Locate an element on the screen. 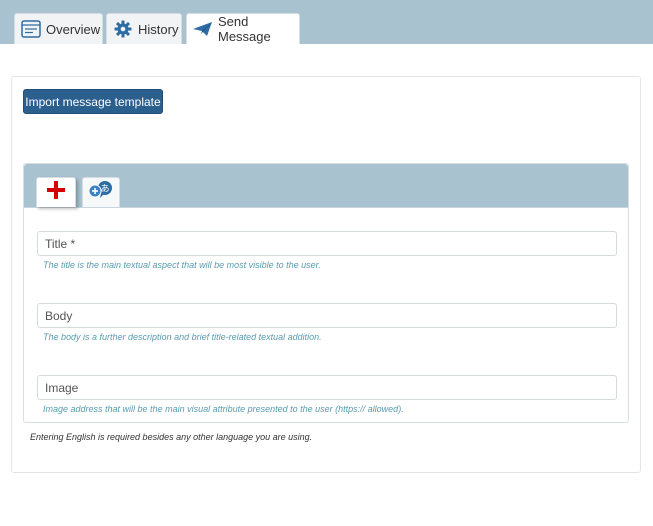  tab-overview-label: Overview is located at coordinates (73, 29).